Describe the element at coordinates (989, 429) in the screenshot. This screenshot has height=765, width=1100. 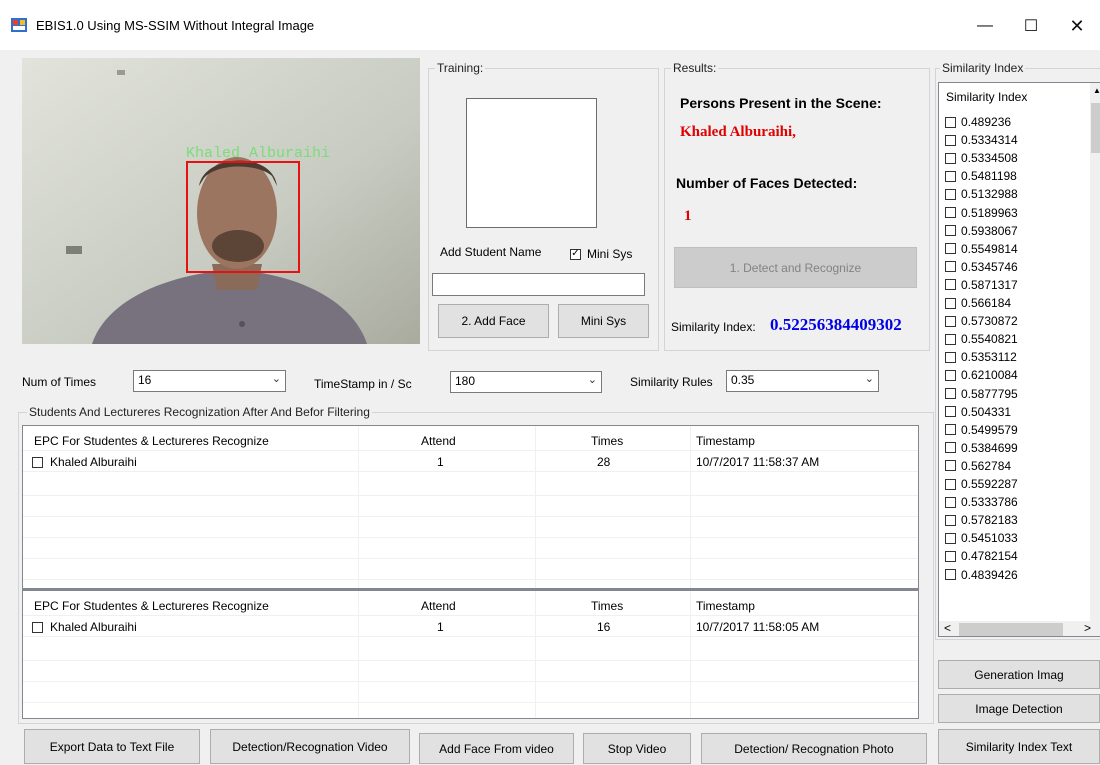
I see `similarity-item-value: 0.5499579` at that location.